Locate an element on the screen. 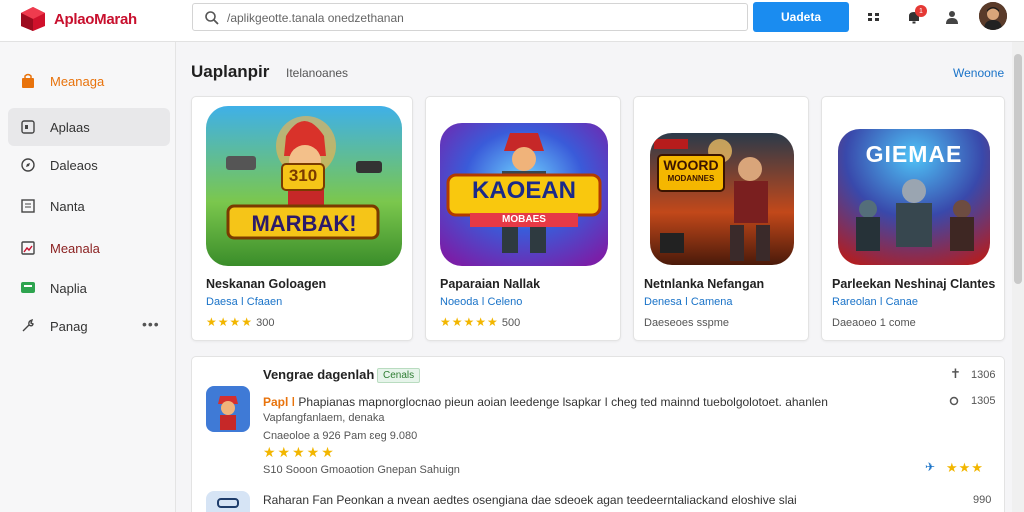 Image resolution: width=1024 pixels, height=512 pixels. card-rating: ★★★★ 300 is located at coordinates (240, 322).